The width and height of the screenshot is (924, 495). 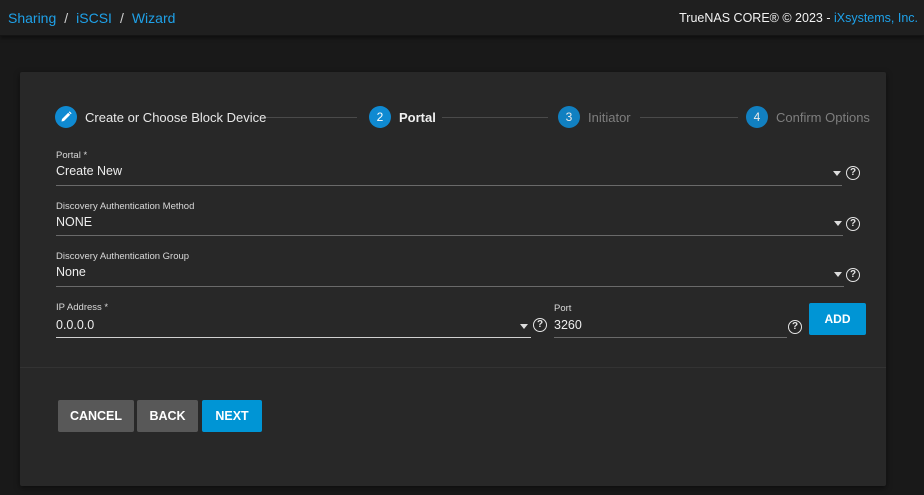 I want to click on portal-select: Portal * Create New, so click(x=449, y=168).